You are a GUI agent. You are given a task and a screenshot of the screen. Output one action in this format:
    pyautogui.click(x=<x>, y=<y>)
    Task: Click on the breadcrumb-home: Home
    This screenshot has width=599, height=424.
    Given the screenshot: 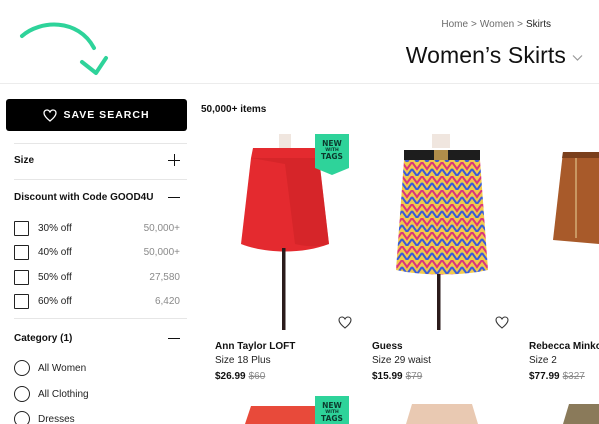 What is the action you would take?
    pyautogui.click(x=454, y=24)
    